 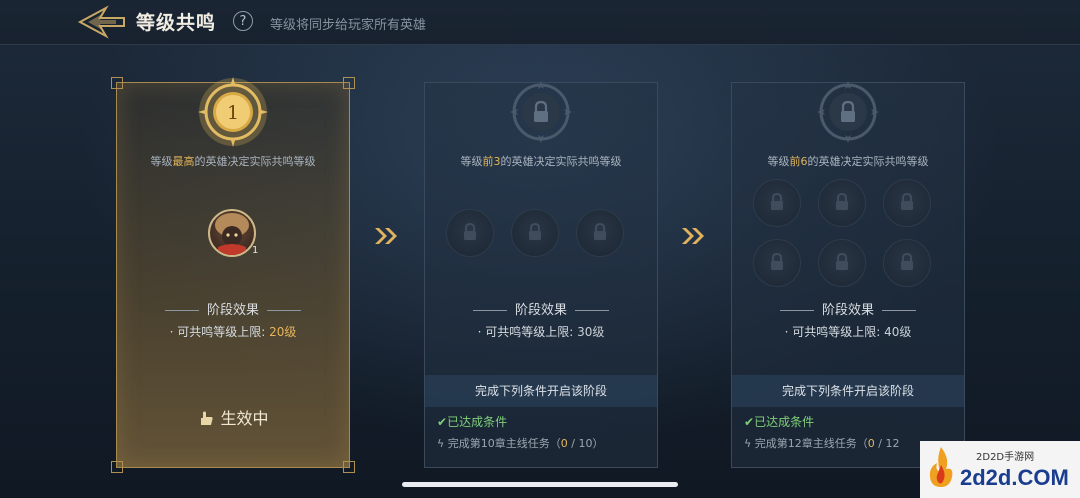 What do you see at coordinates (102, 22) in the screenshot?
I see `back-arrow-icon` at bounding box center [102, 22].